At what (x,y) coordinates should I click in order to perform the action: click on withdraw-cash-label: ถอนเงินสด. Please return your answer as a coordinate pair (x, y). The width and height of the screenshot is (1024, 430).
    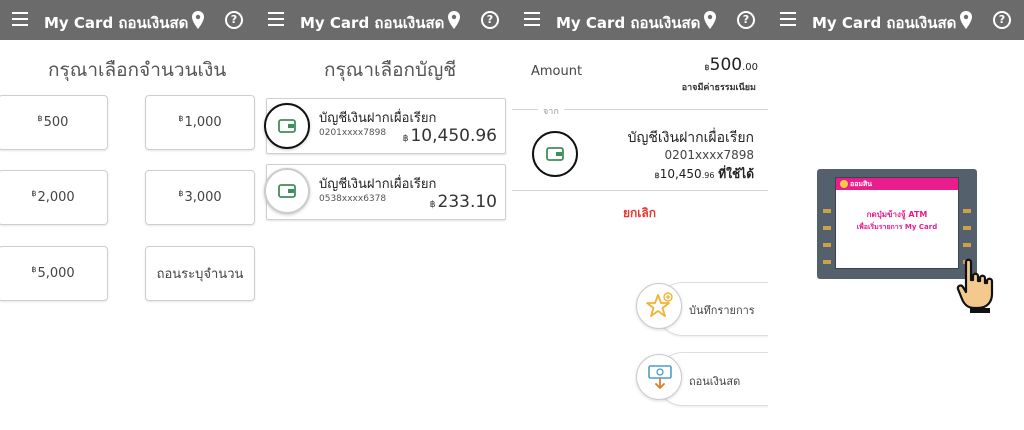
    Looking at the image, I should click on (715, 381).